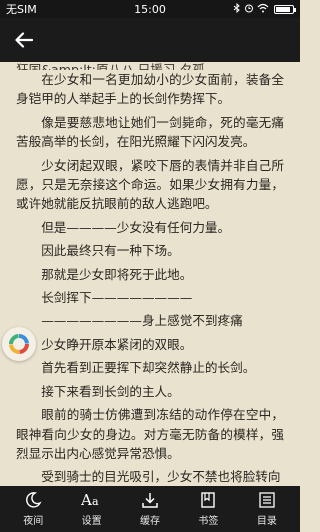  What do you see at coordinates (117, 298) in the screenshot?
I see `paragraph: 长剑挥下————————` at bounding box center [117, 298].